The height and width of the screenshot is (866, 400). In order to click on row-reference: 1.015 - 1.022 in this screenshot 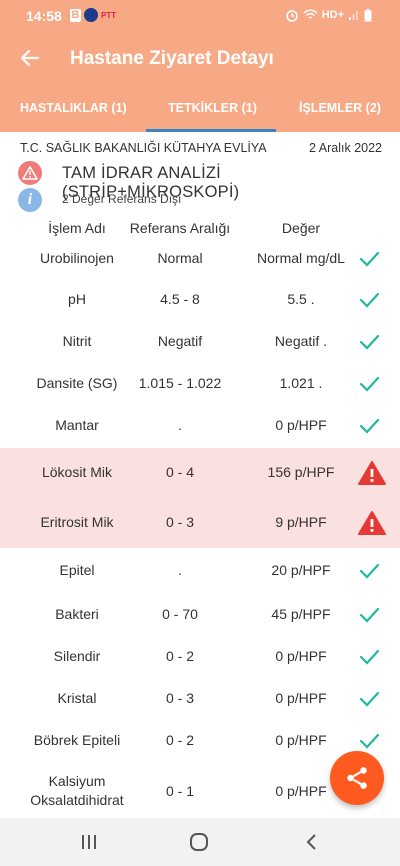, I will do `click(180, 383)`.